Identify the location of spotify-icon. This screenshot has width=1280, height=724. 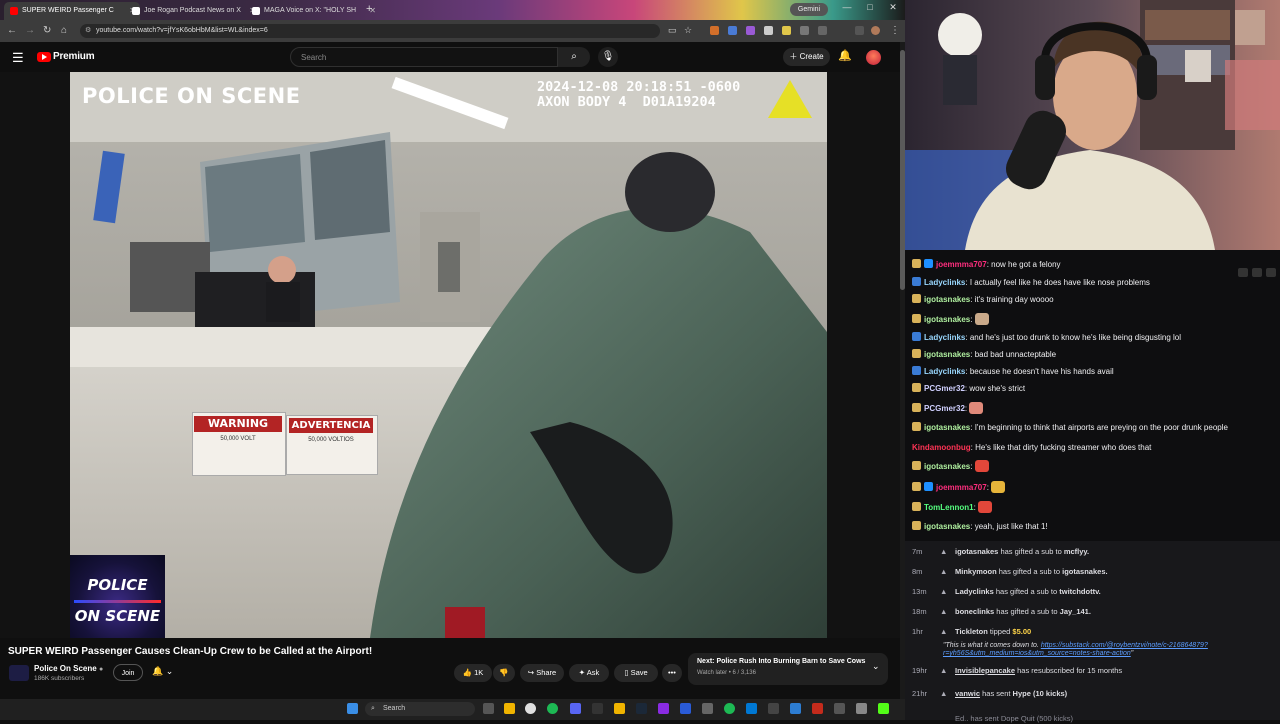
(729, 708).